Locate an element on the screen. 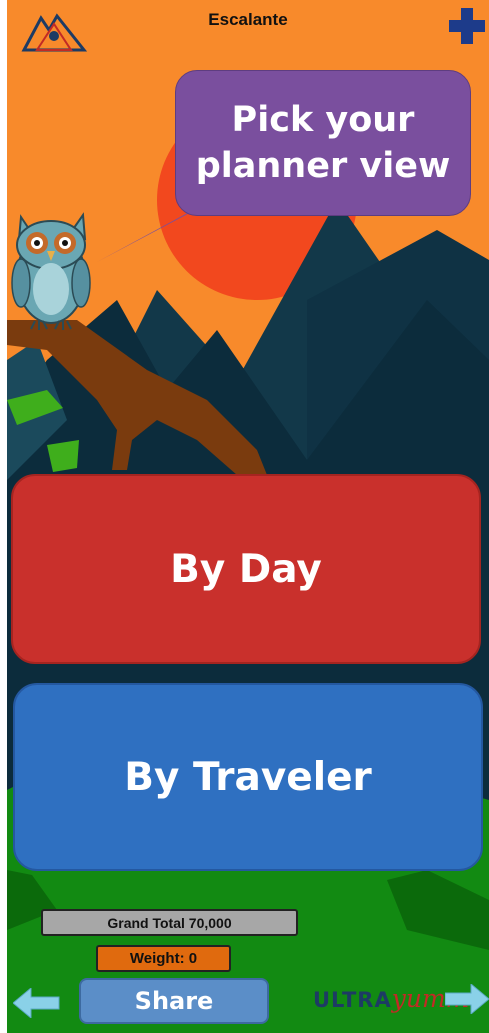 The image size is (489, 1033). share-button: Share is located at coordinates (174, 1001).